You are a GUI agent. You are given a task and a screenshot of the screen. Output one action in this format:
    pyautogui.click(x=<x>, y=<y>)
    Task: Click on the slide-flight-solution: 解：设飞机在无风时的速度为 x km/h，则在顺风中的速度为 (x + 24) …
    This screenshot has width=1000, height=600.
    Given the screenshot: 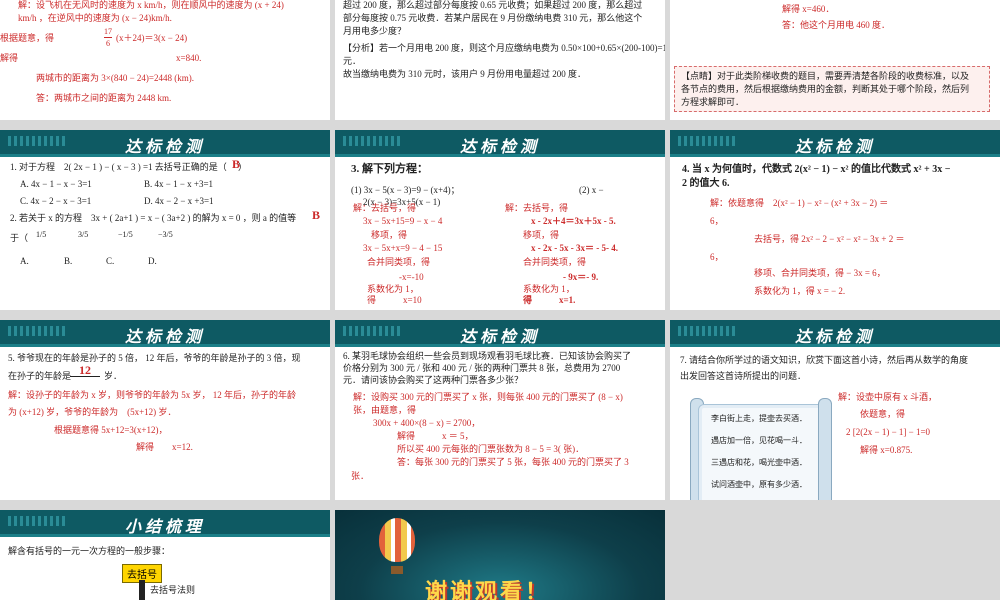 What is the action you would take?
    pyautogui.click(x=165, y=60)
    